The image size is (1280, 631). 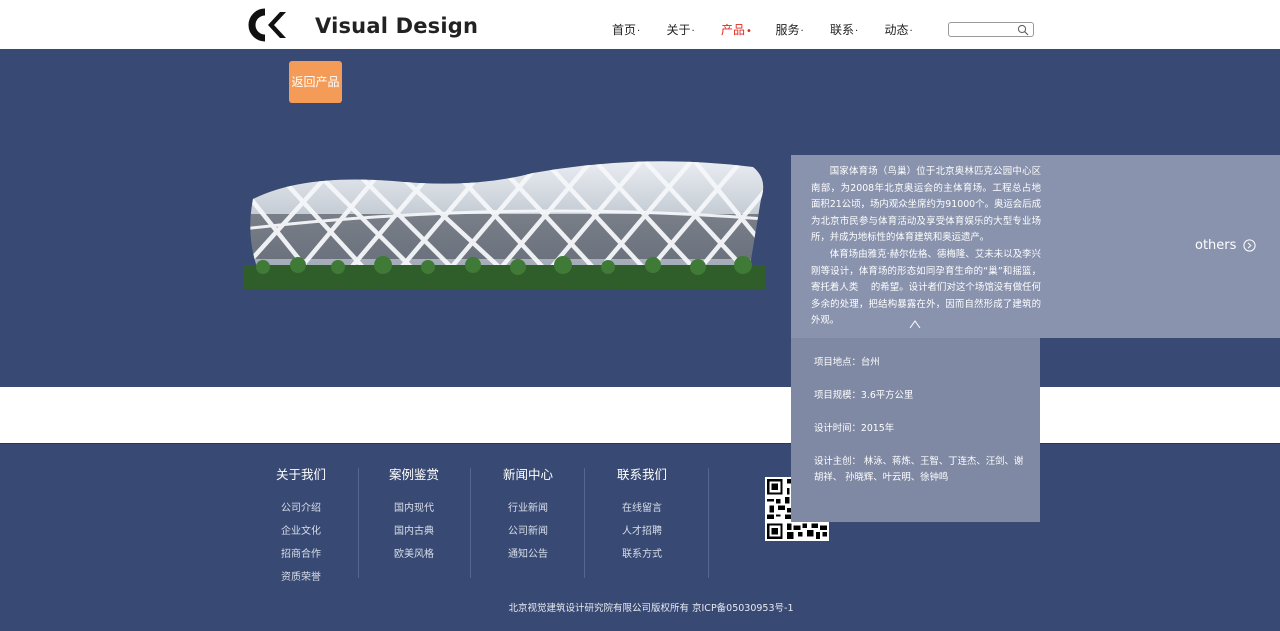 I want to click on logo-icon, so click(x=265, y=25).